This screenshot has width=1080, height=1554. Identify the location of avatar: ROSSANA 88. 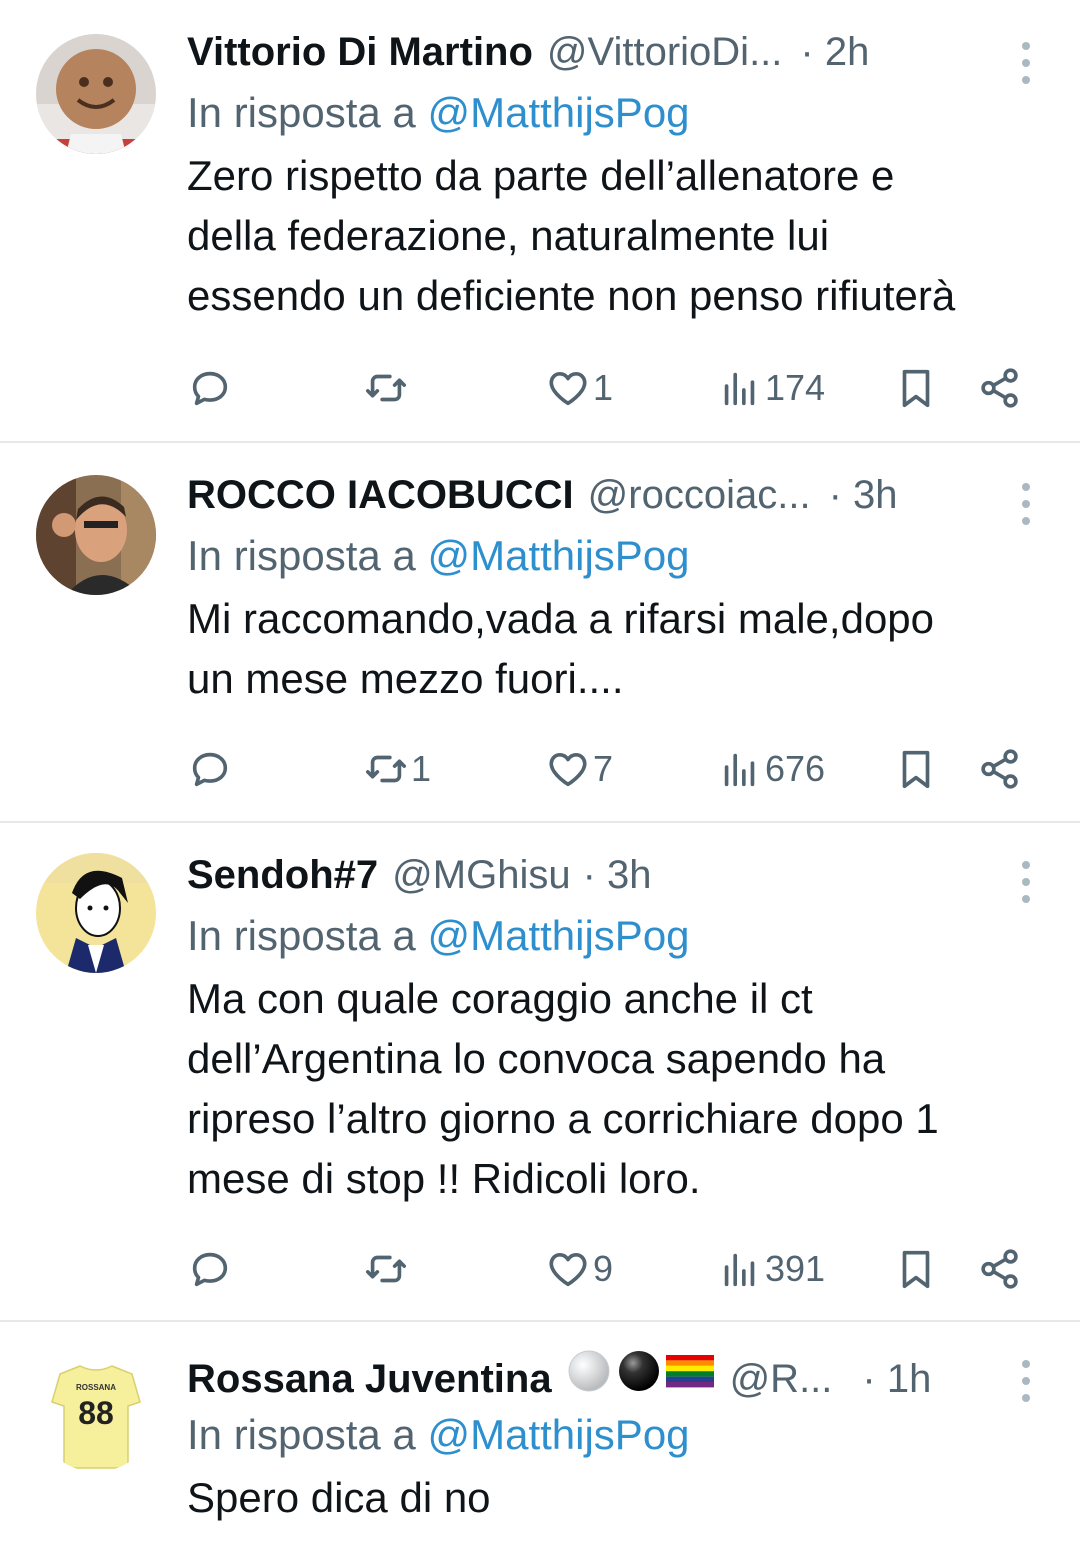
(96, 1412).